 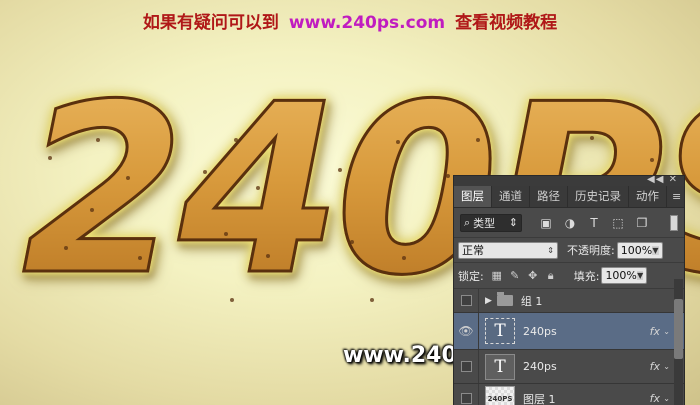 I want to click on scroll-thumb, so click(x=678, y=329).